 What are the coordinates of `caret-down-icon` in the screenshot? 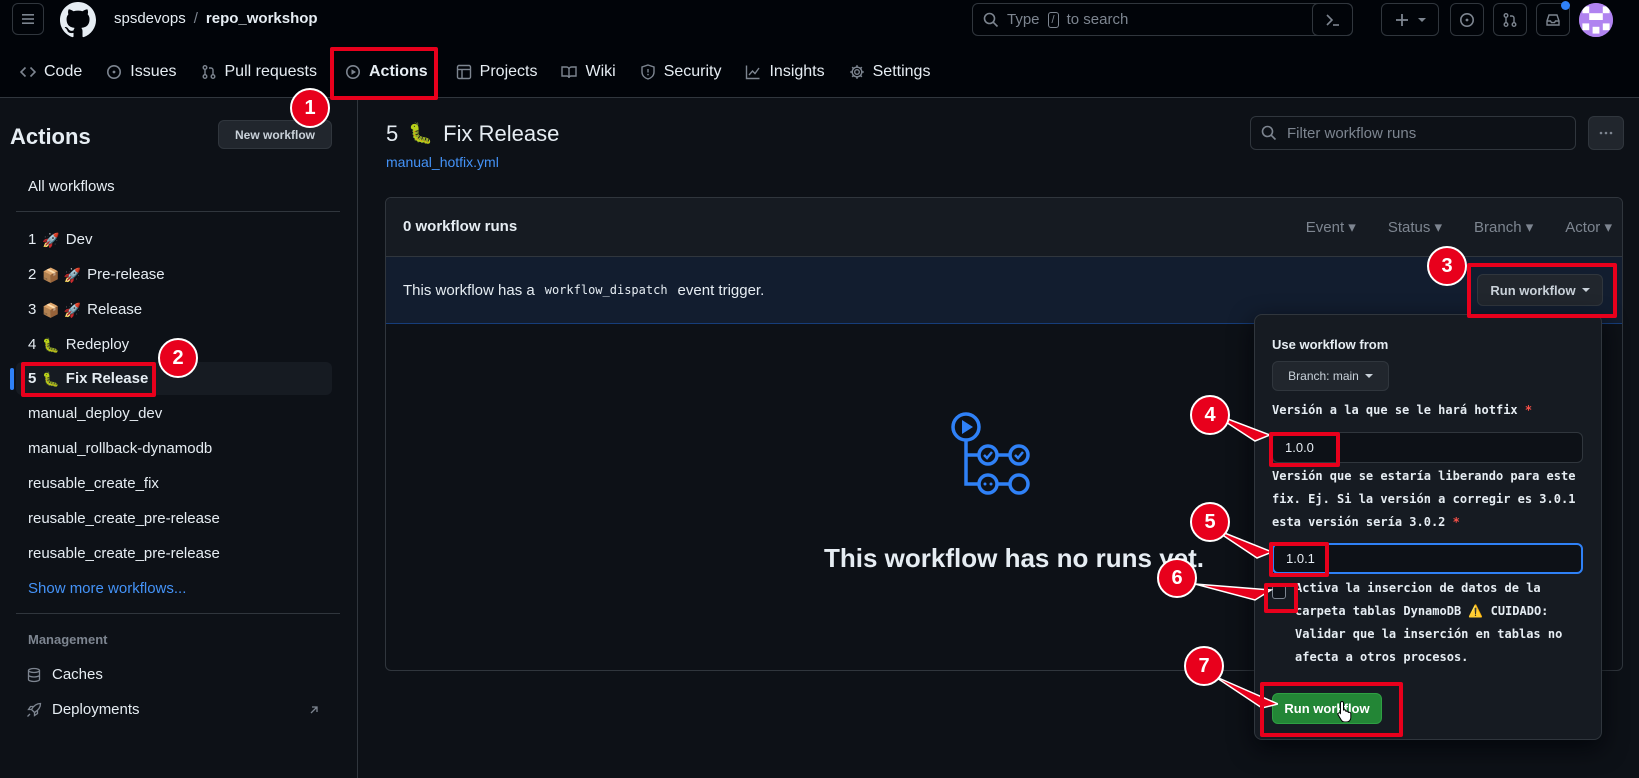 It's located at (1422, 19).